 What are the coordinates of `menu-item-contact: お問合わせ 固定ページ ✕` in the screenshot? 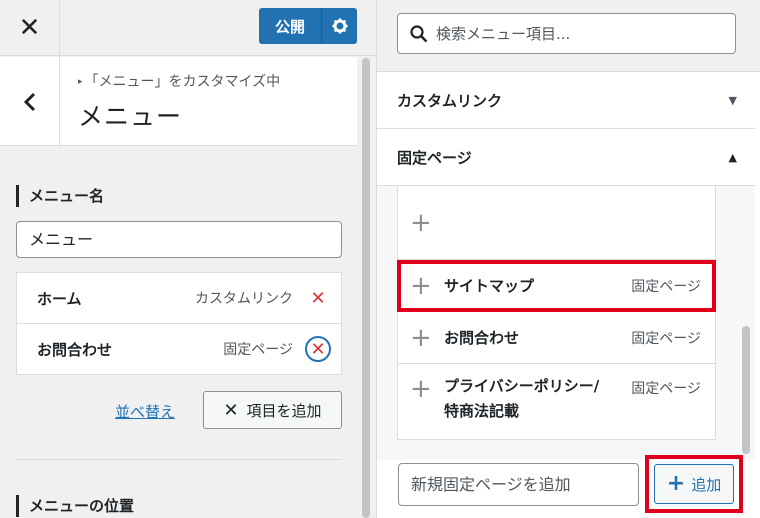 It's located at (179, 349).